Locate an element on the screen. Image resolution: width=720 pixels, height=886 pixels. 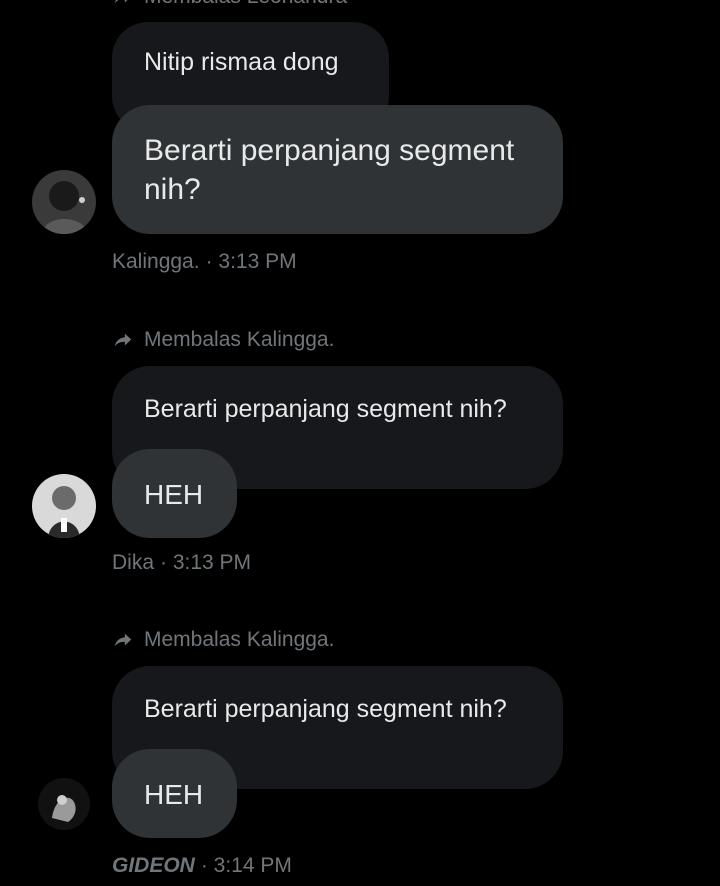
message-text-line-1: Berarti perpanjang segment is located at coordinates (329, 150).